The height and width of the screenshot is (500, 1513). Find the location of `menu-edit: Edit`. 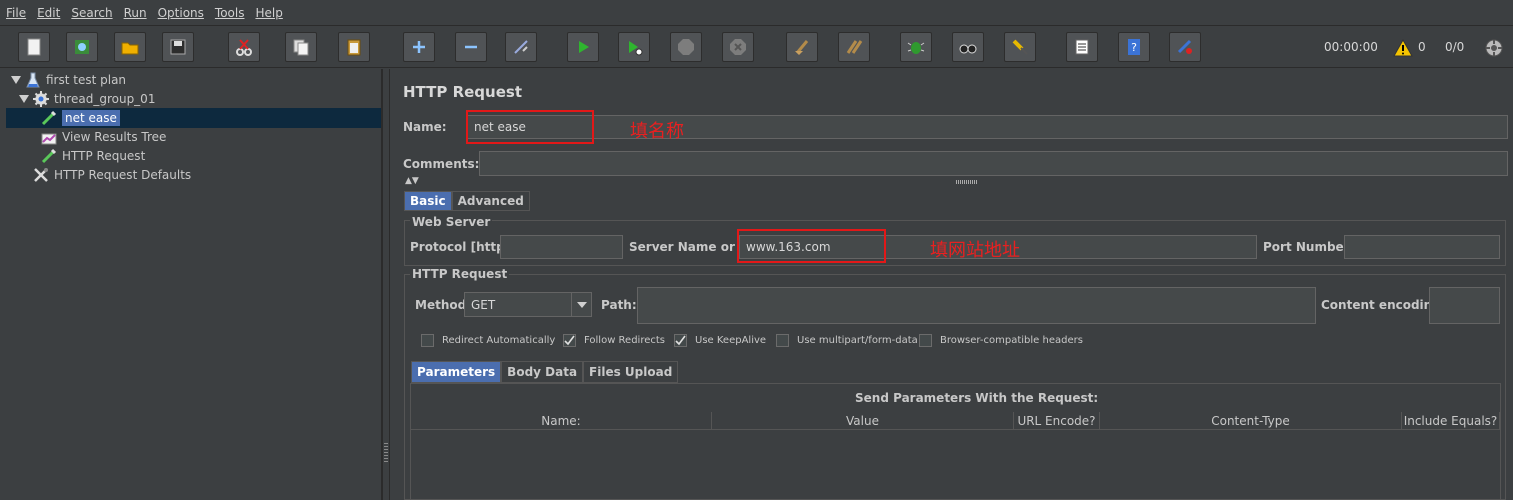

menu-edit: Edit is located at coordinates (48, 13).